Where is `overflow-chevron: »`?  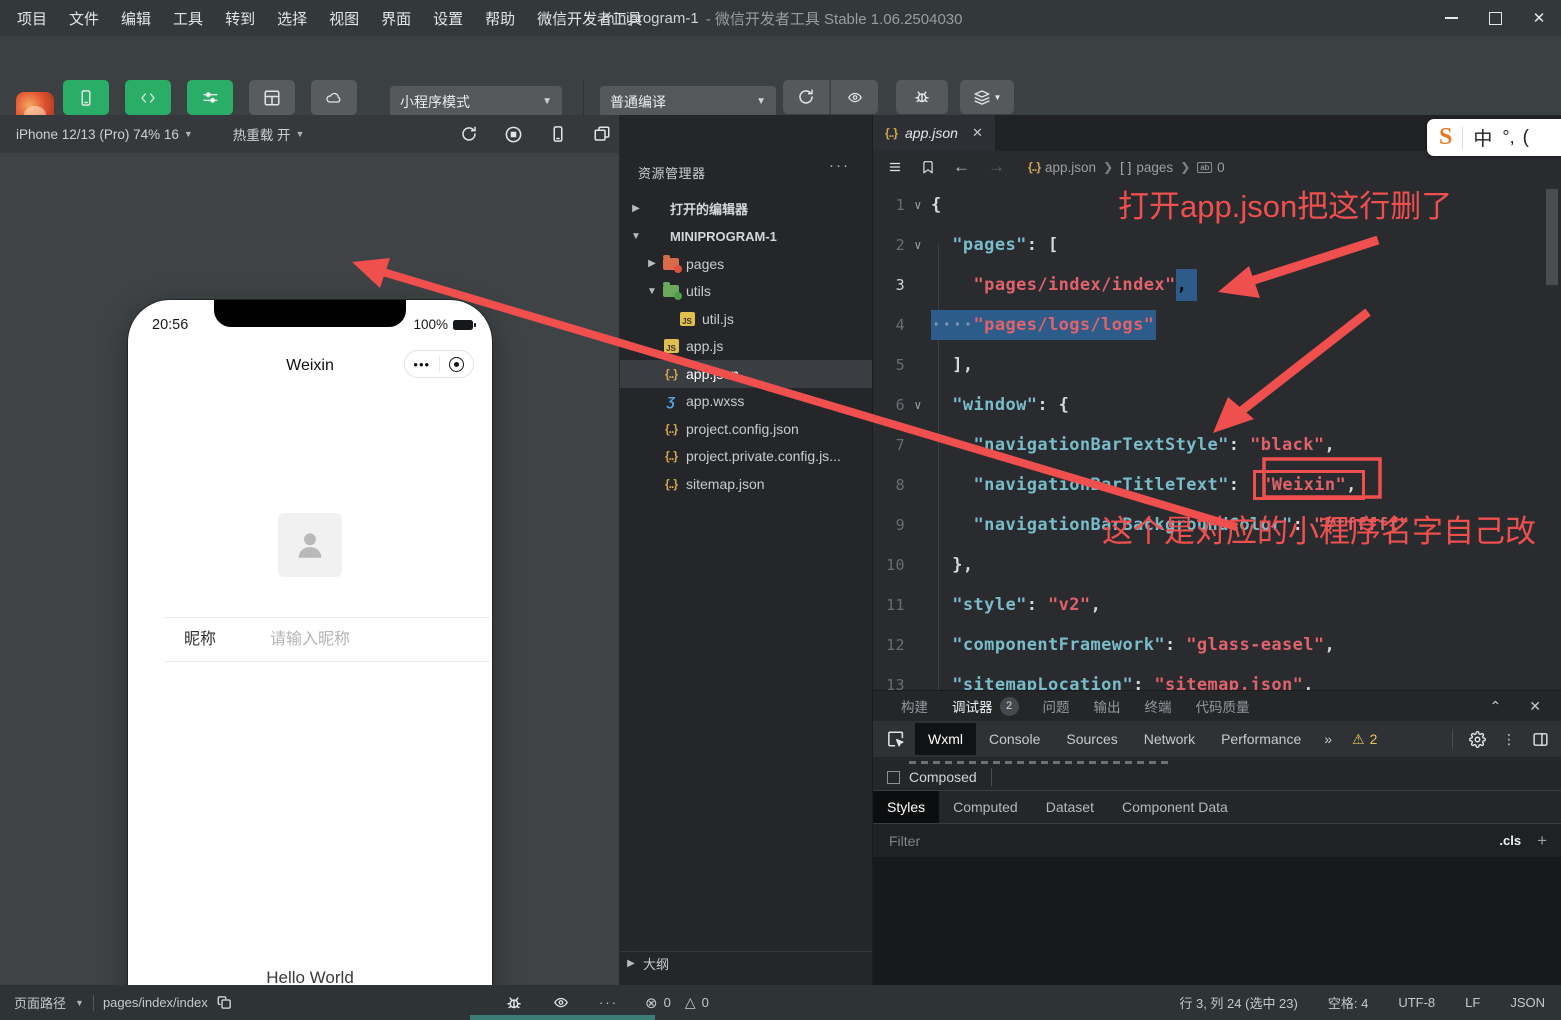
overflow-chevron: » is located at coordinates (1328, 739).